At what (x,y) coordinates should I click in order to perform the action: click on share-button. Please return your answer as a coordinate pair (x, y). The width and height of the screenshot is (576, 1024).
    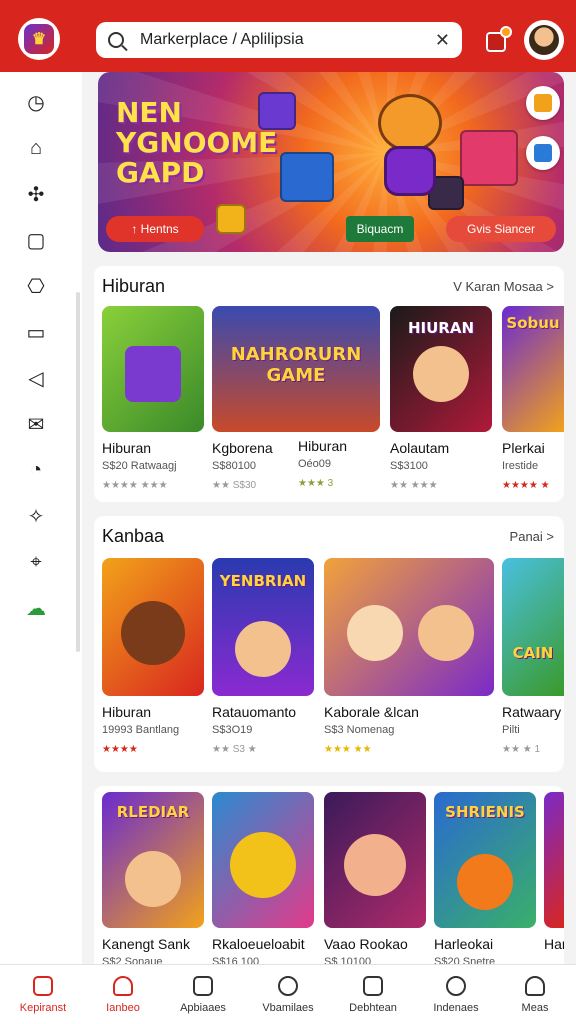
    Looking at the image, I should click on (543, 153).